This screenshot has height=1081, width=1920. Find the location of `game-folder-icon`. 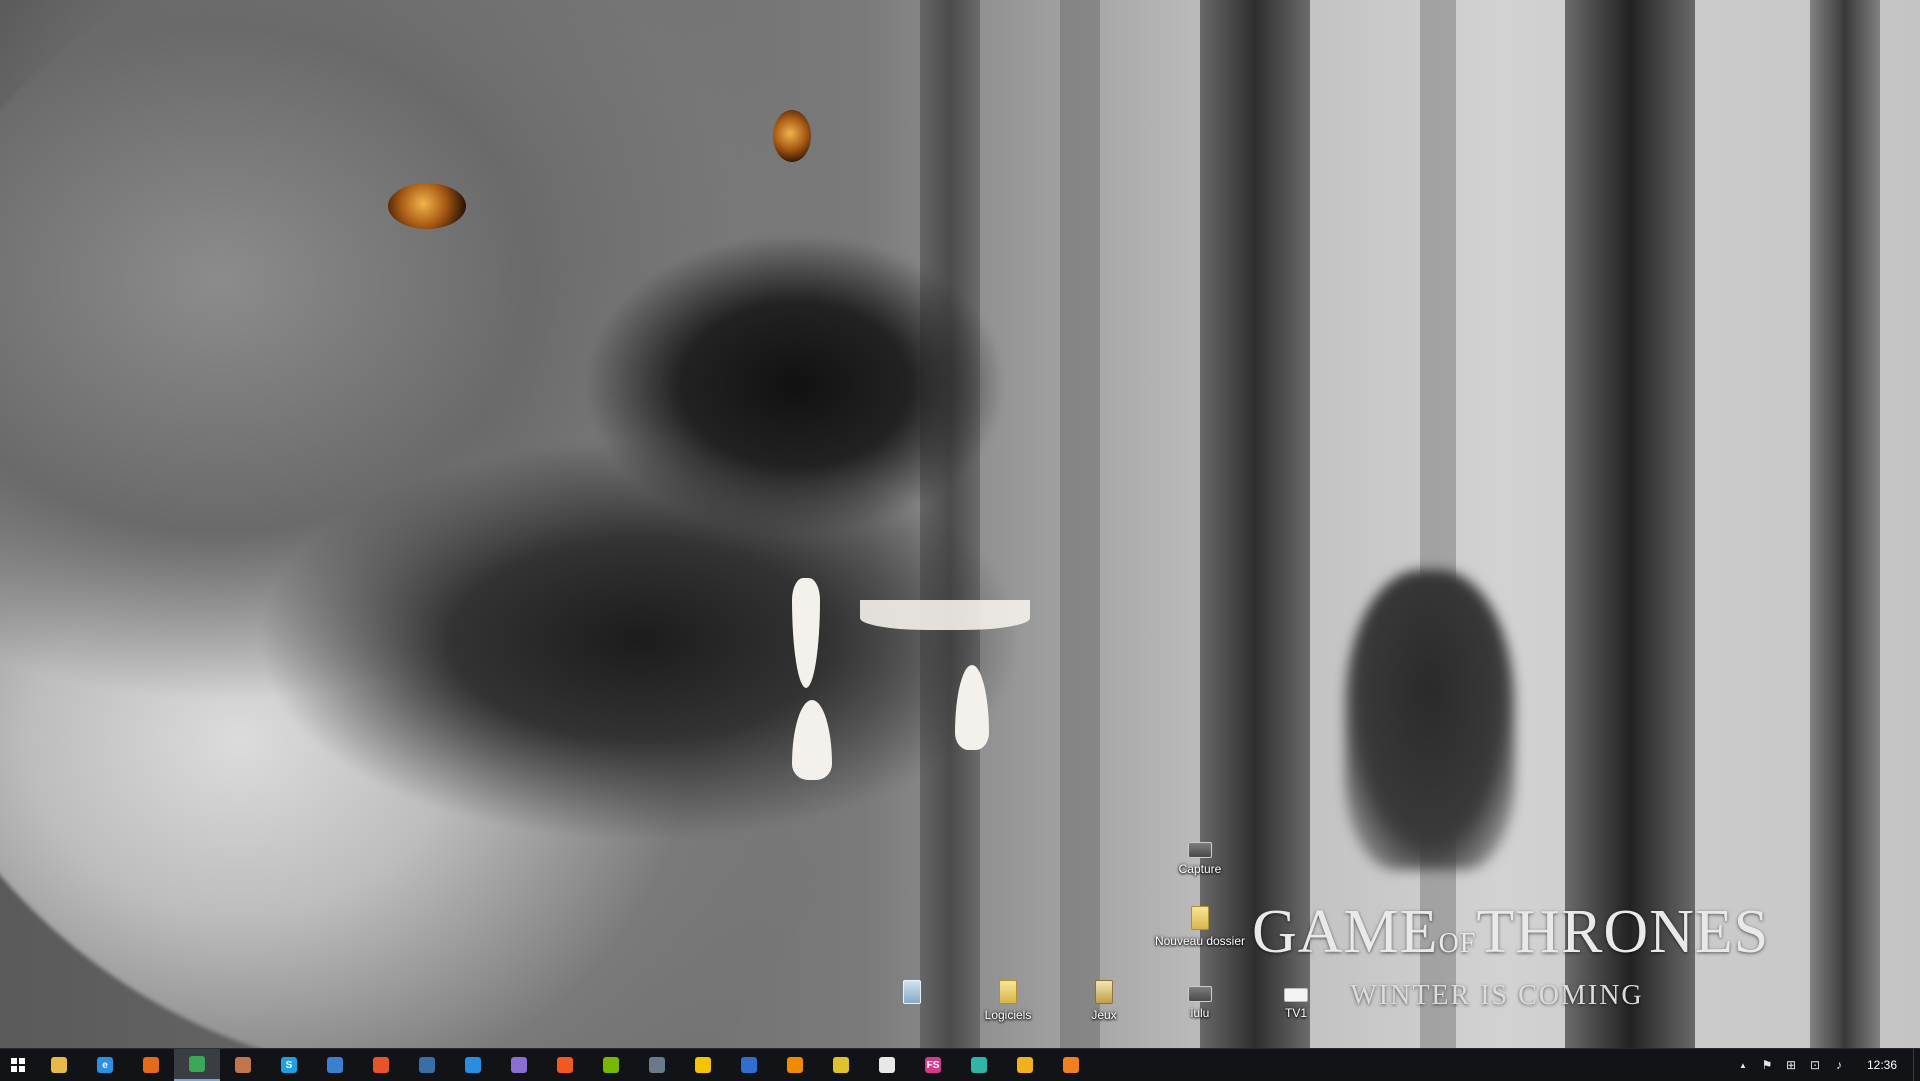

game-folder-icon is located at coordinates (1104, 992).